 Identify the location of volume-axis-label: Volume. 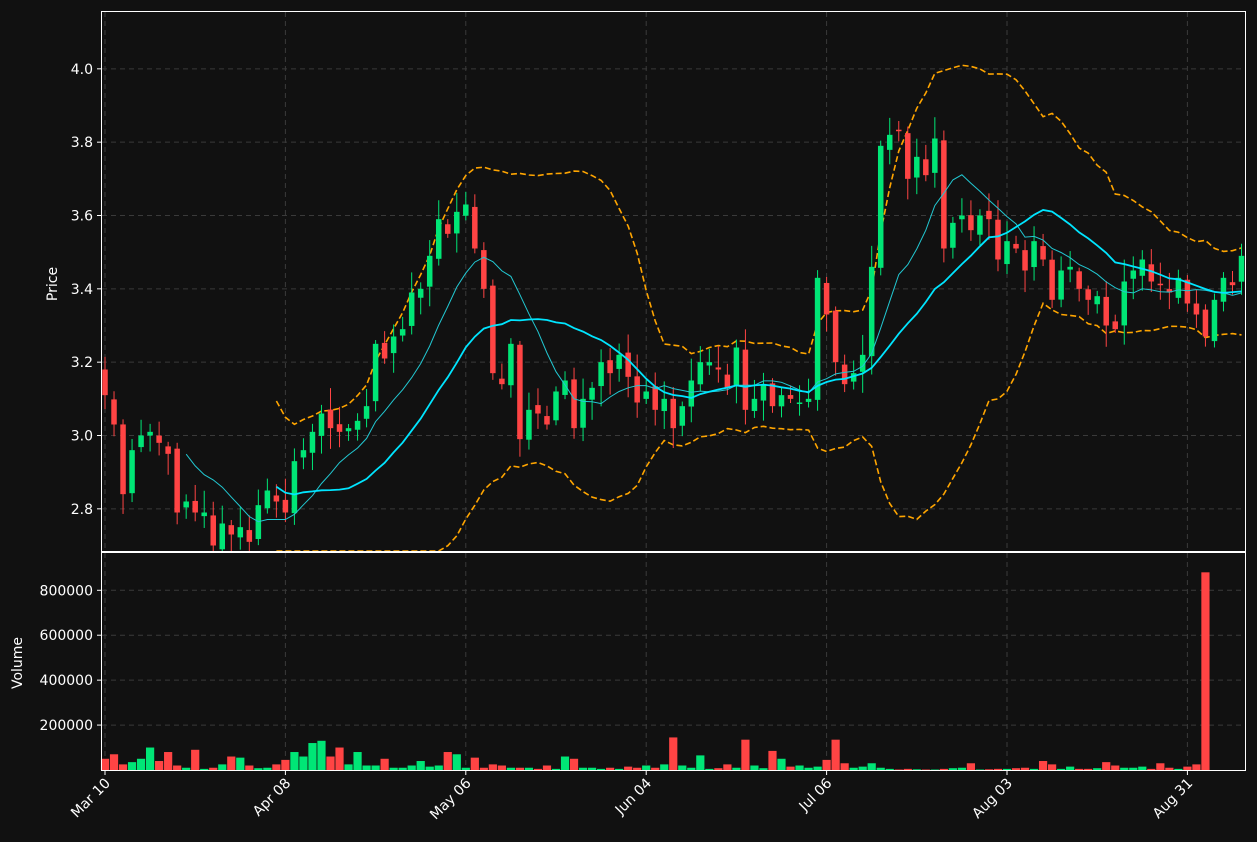
(18, 663).